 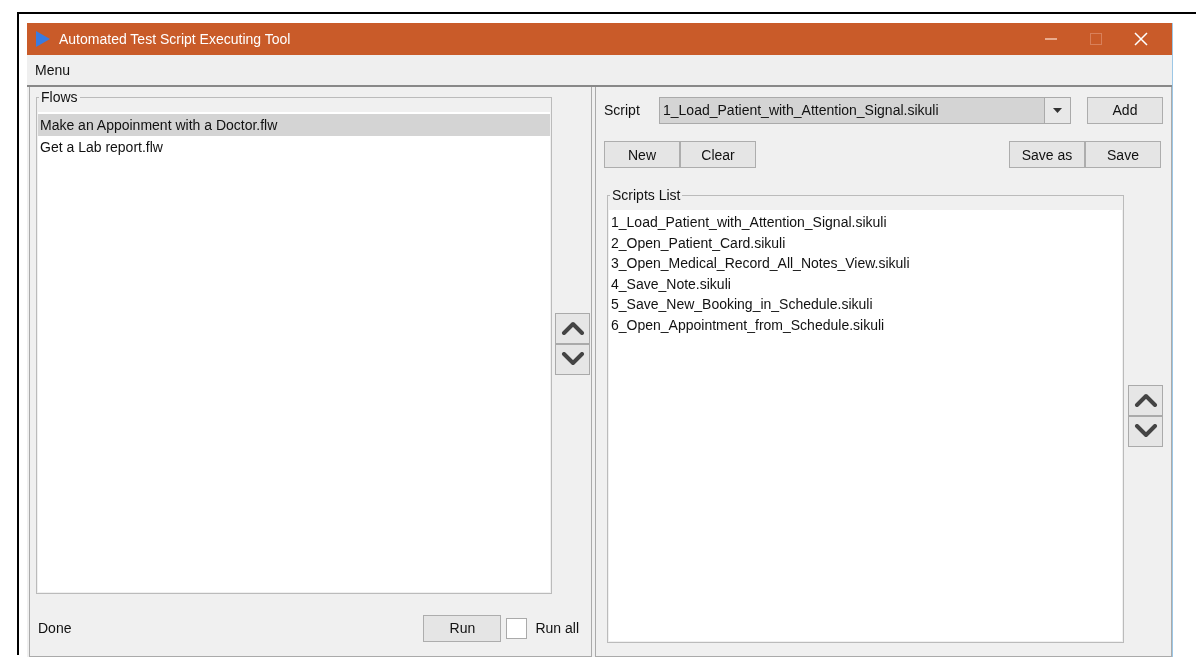 I want to click on menu-item: Menu, so click(x=53, y=70).